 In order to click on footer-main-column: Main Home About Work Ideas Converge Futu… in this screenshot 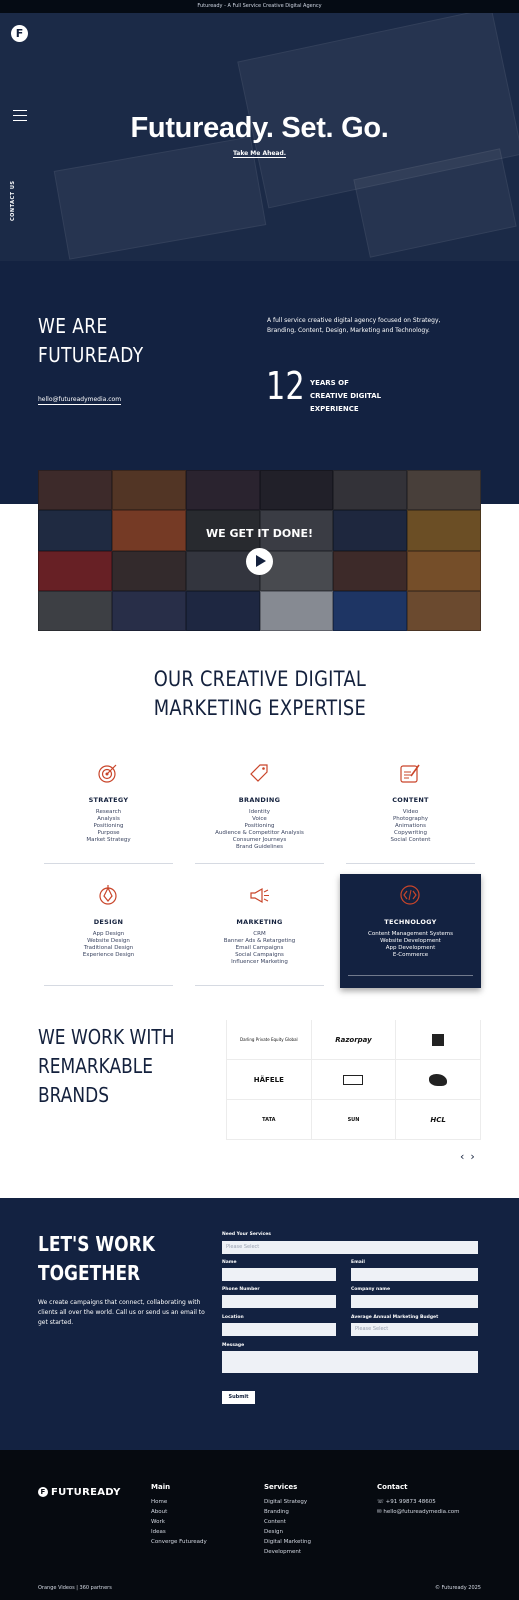, I will do `click(179, 1515)`.